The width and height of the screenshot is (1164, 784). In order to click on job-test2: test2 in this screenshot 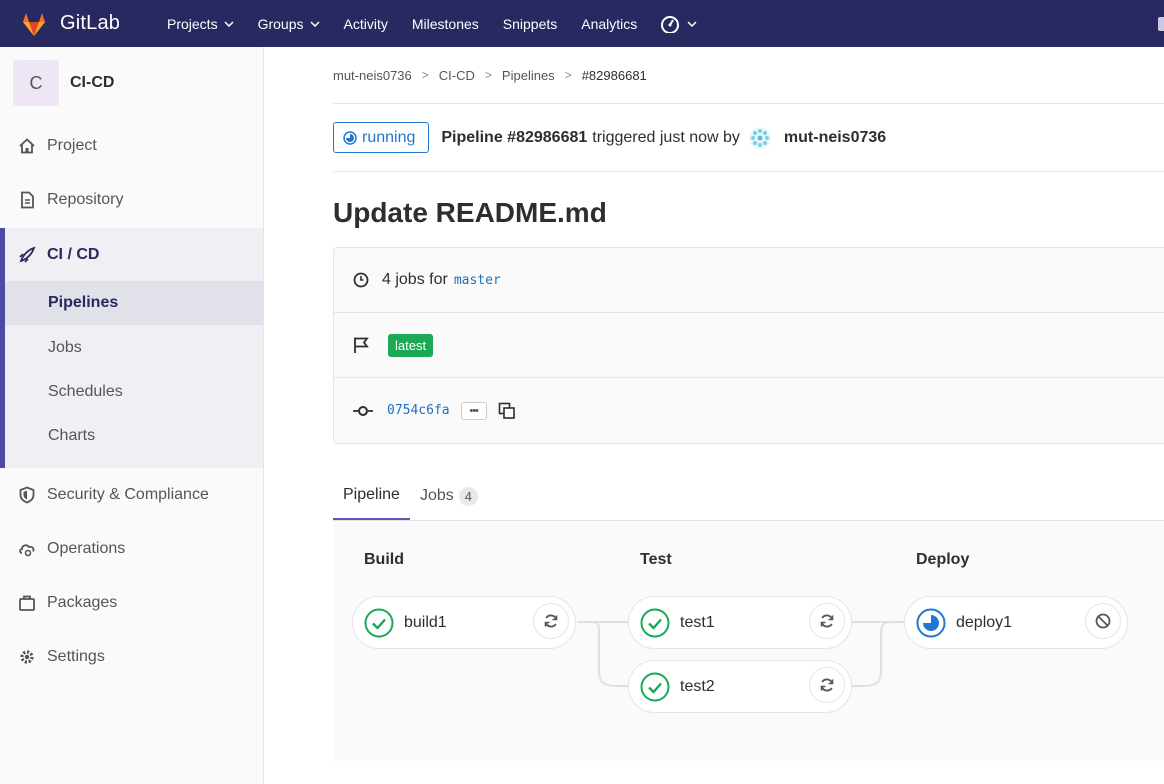, I will do `click(740, 686)`.